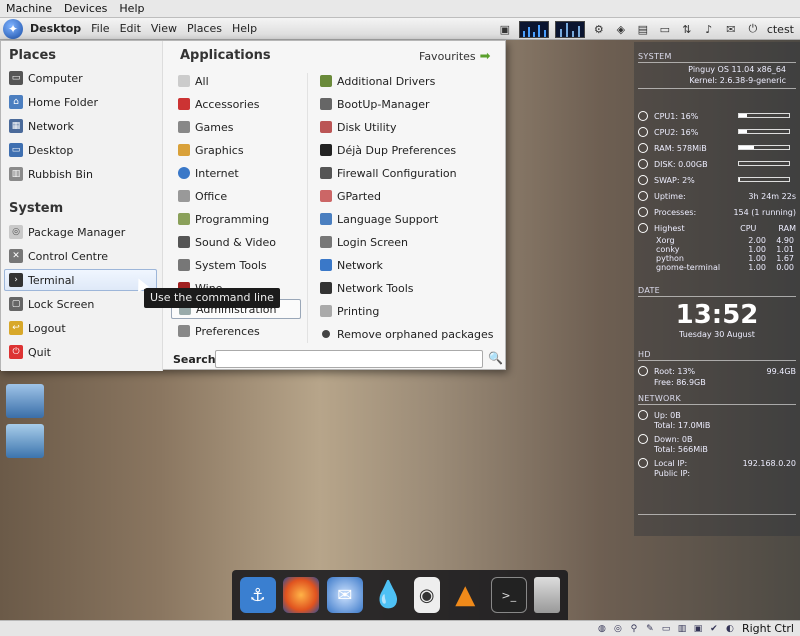  I want to click on dock-anchor-icon: ⚓, so click(257, 595).